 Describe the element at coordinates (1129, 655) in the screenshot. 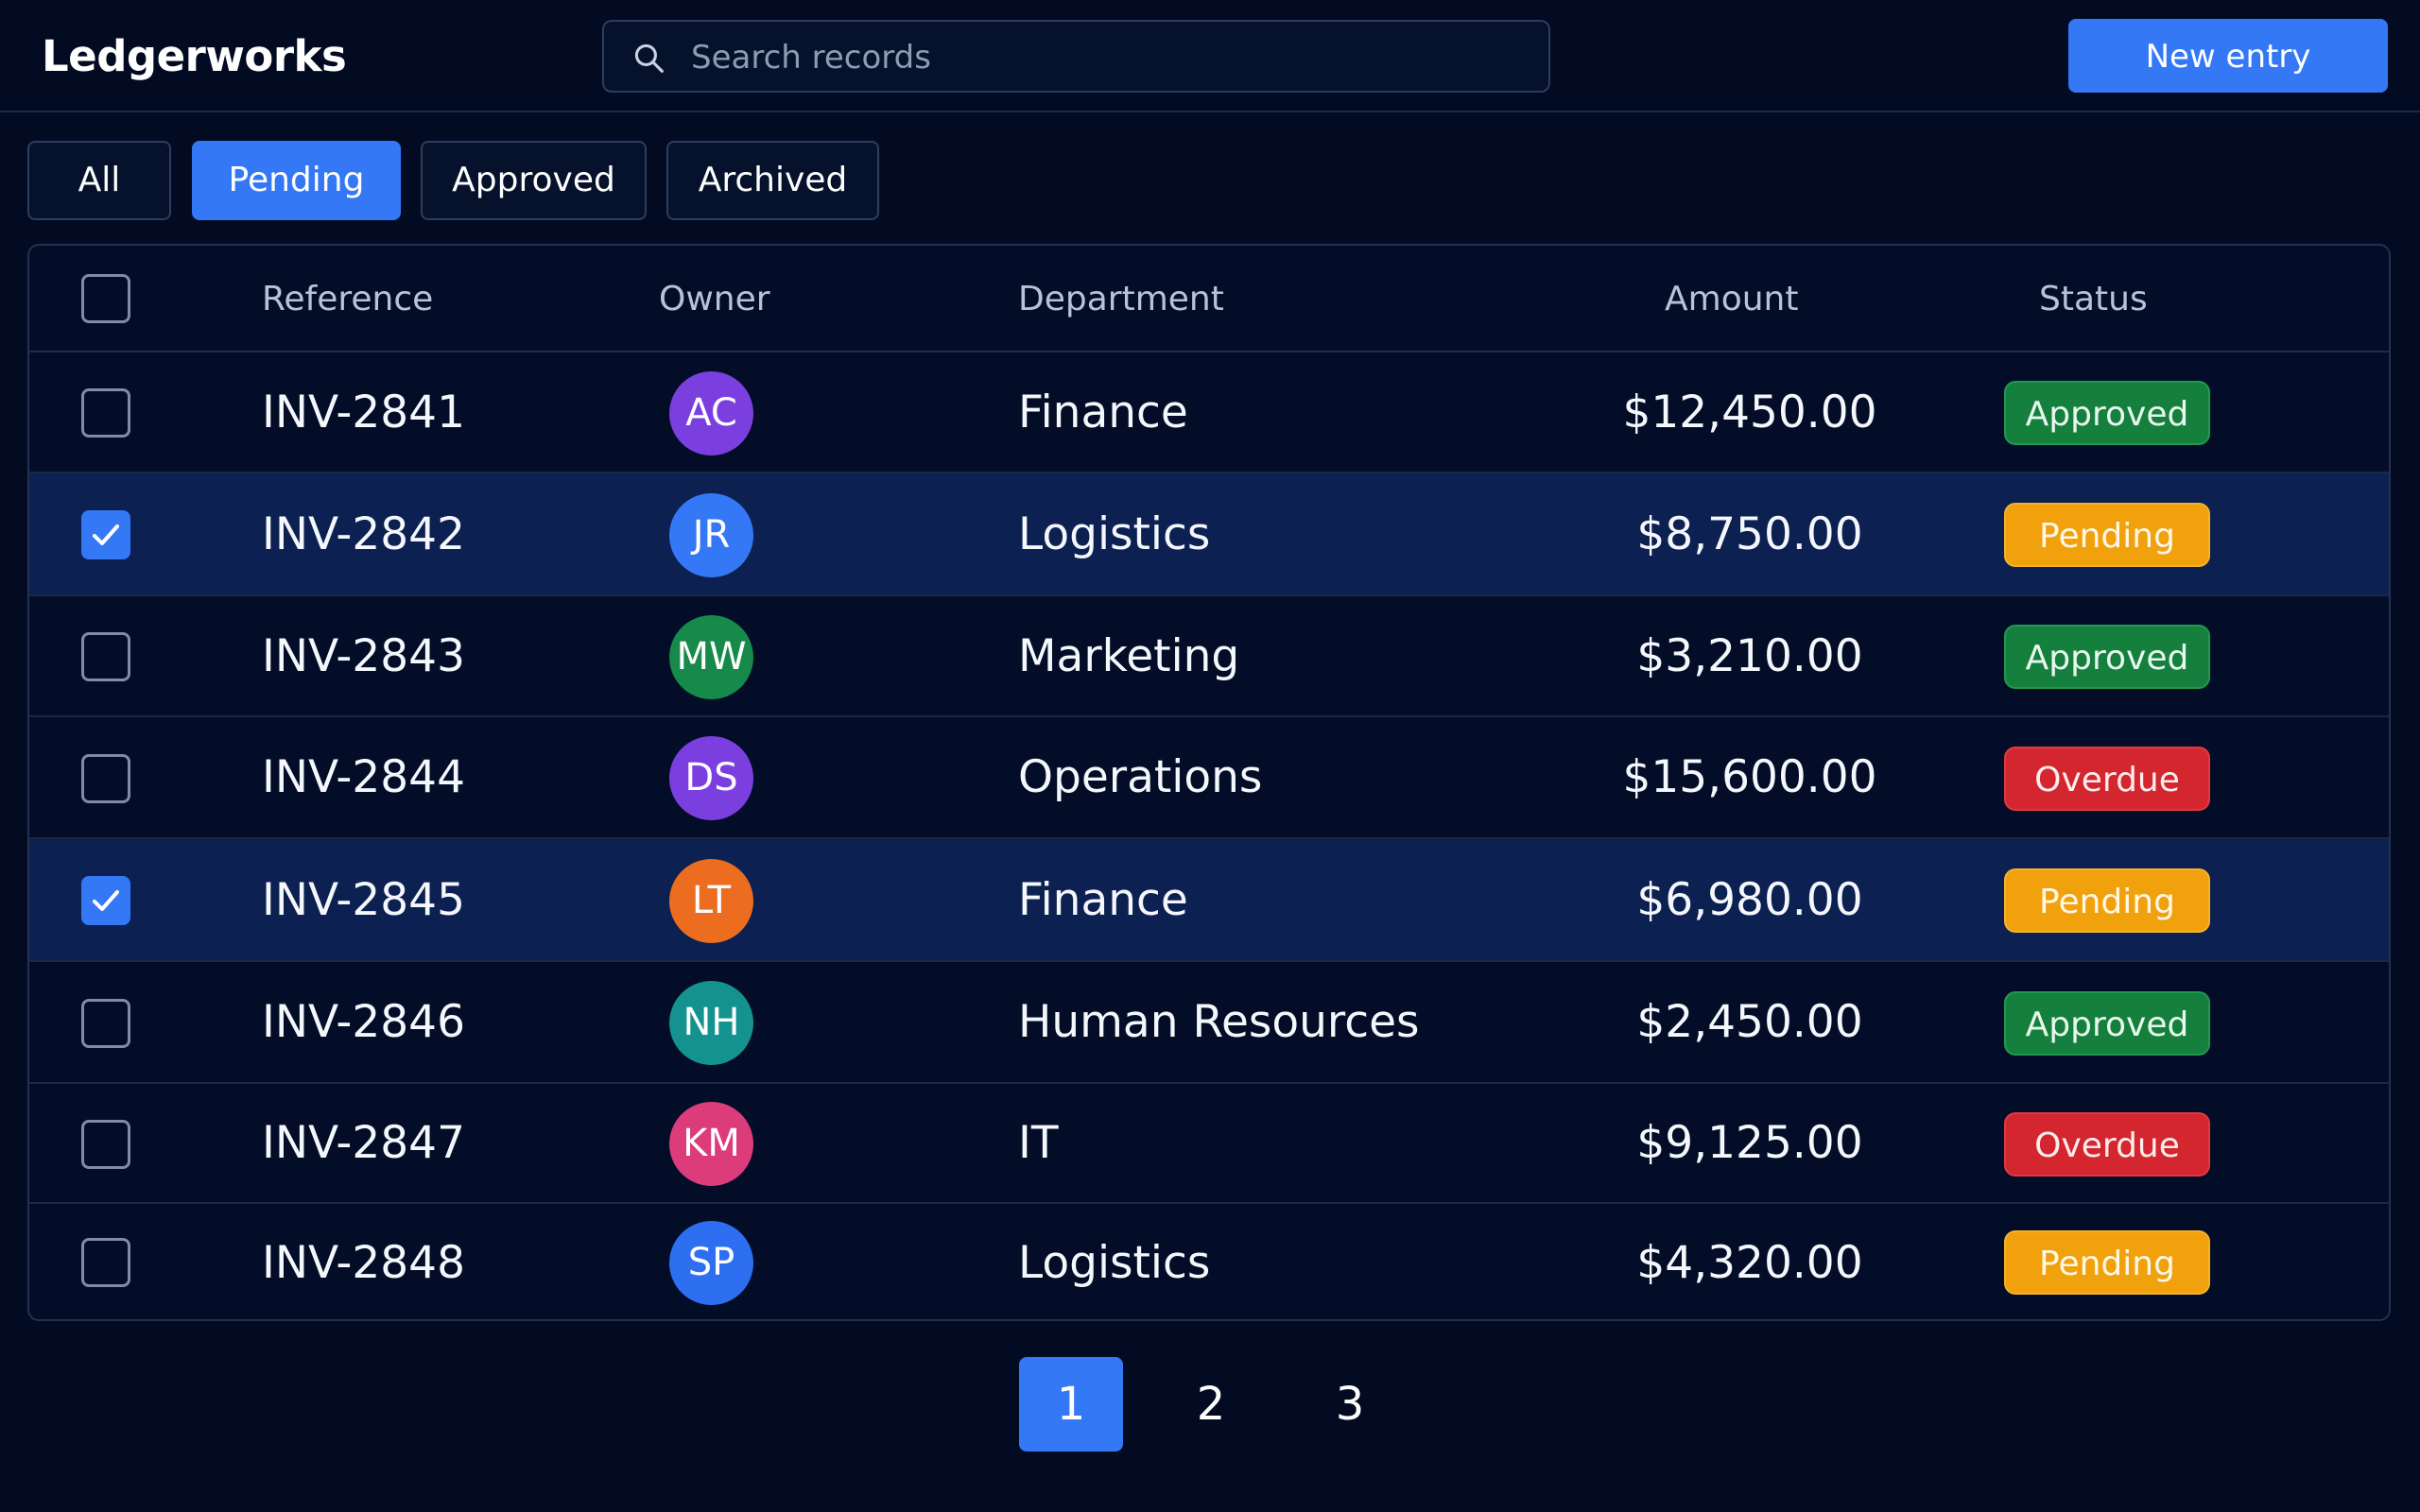

I see `department-cell: Marketing` at that location.